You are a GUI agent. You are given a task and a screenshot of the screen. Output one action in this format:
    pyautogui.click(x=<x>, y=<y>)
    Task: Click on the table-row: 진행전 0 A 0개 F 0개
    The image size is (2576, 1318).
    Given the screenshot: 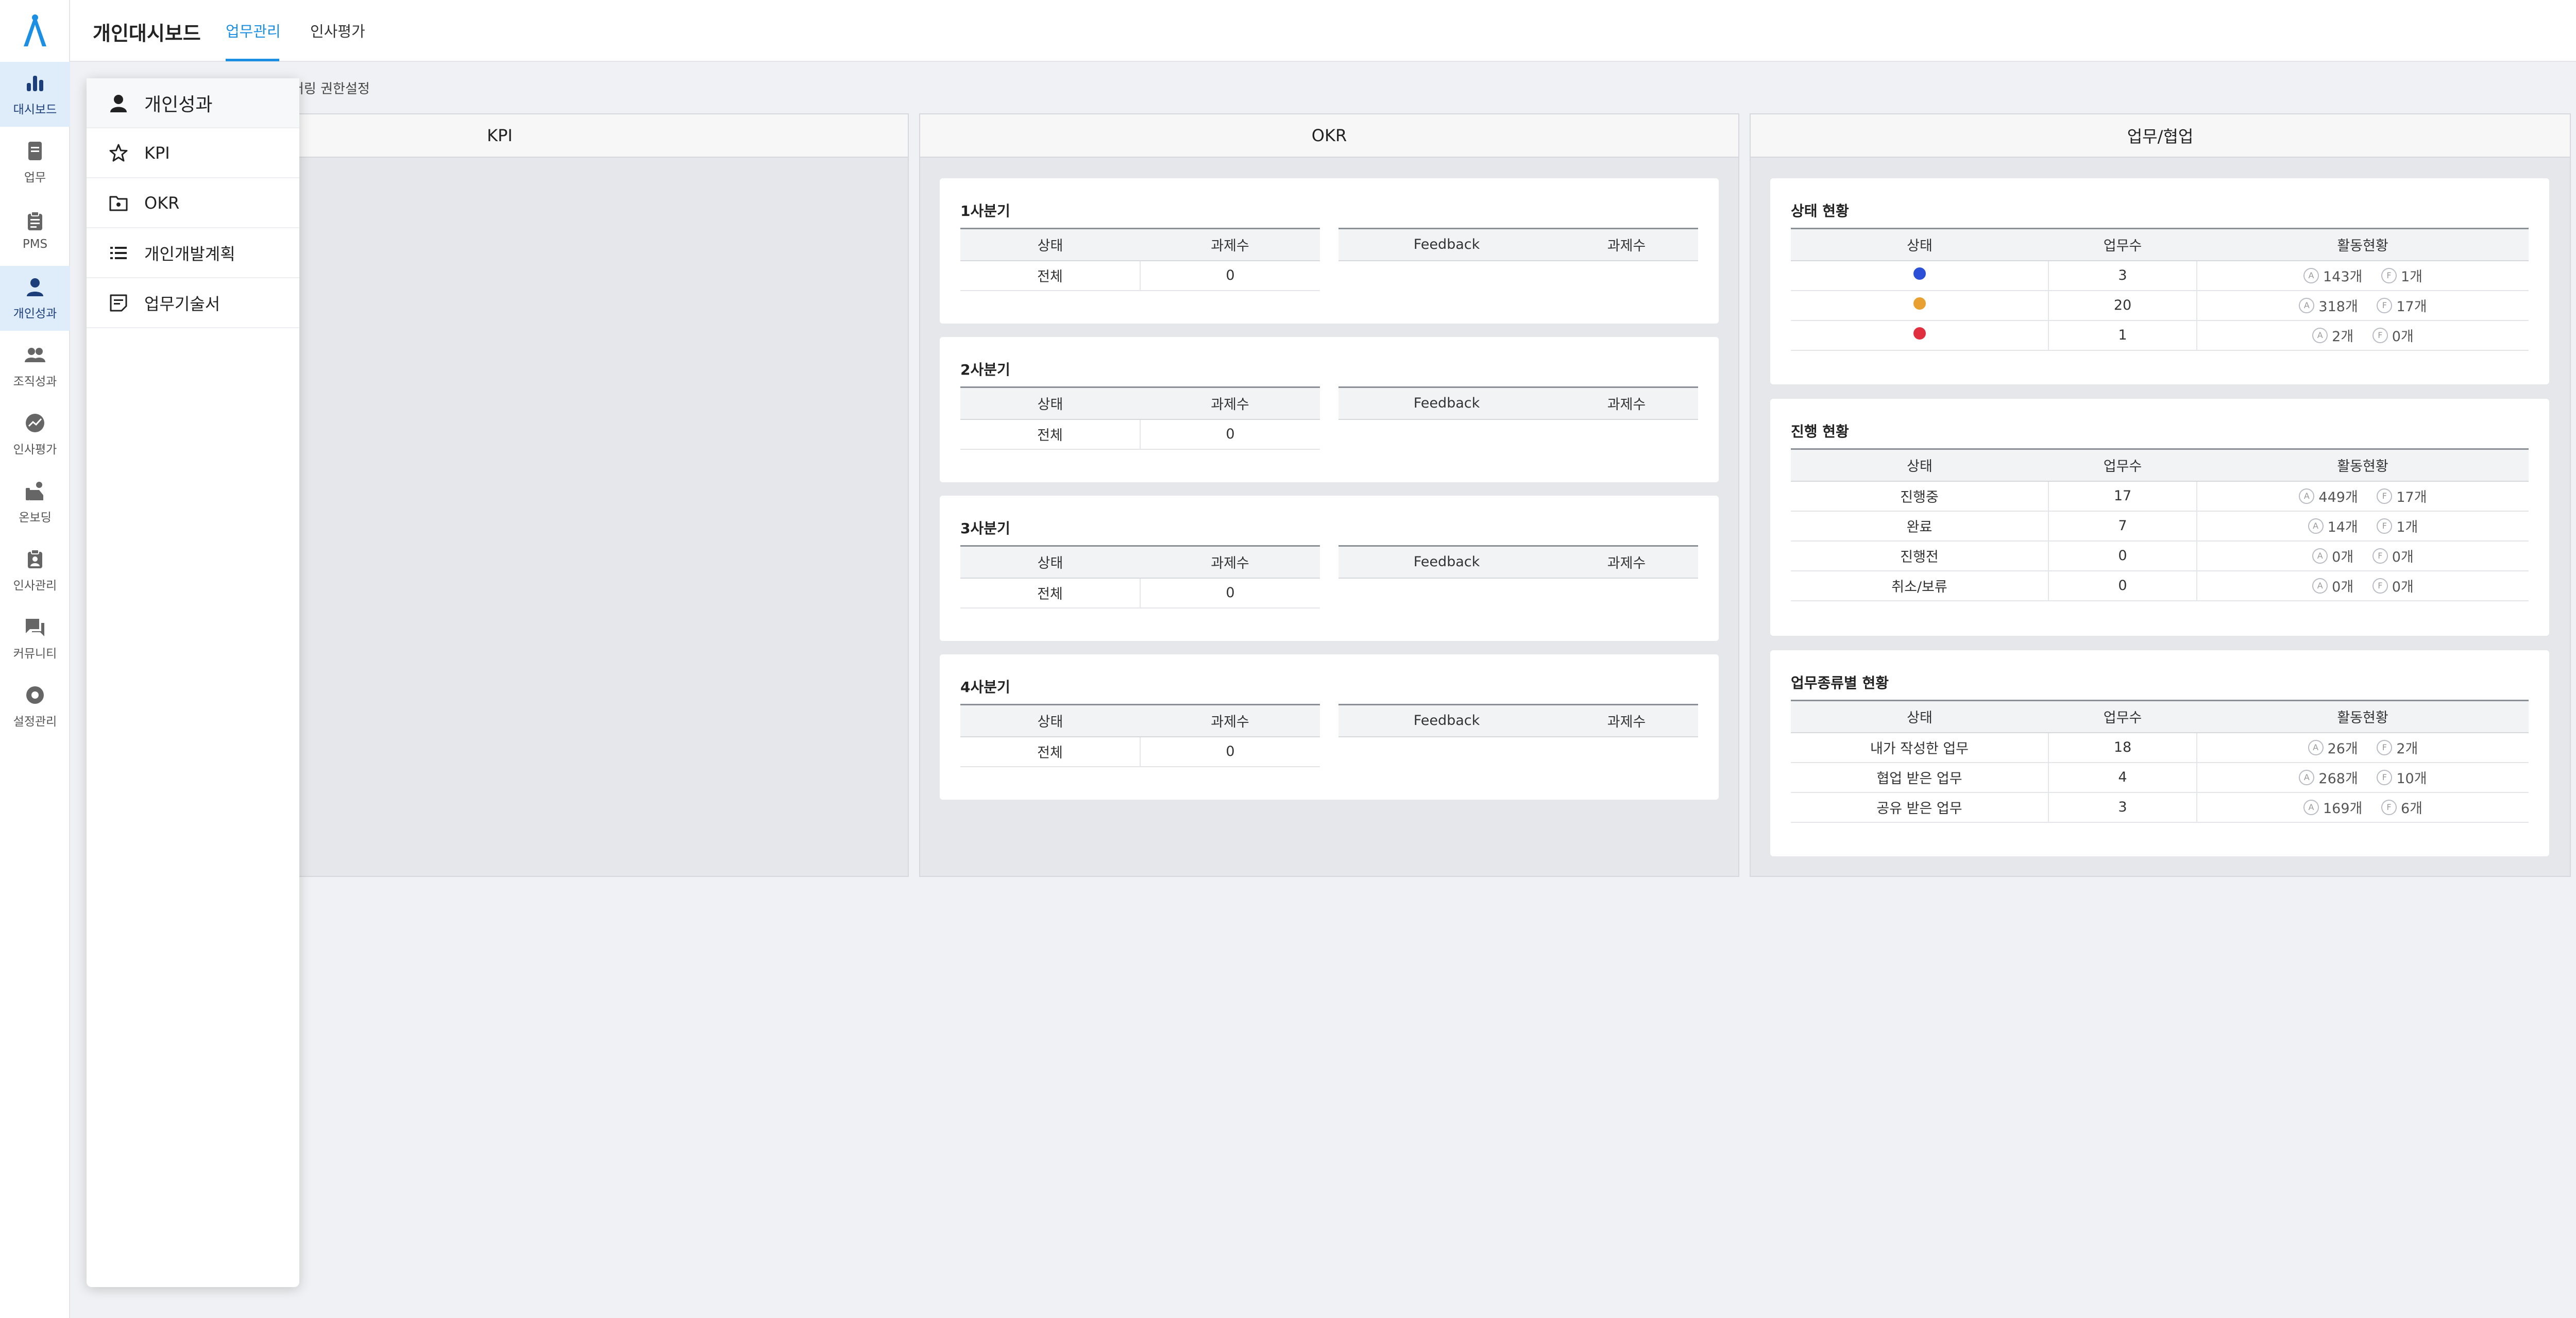 What is the action you would take?
    pyautogui.click(x=2160, y=555)
    